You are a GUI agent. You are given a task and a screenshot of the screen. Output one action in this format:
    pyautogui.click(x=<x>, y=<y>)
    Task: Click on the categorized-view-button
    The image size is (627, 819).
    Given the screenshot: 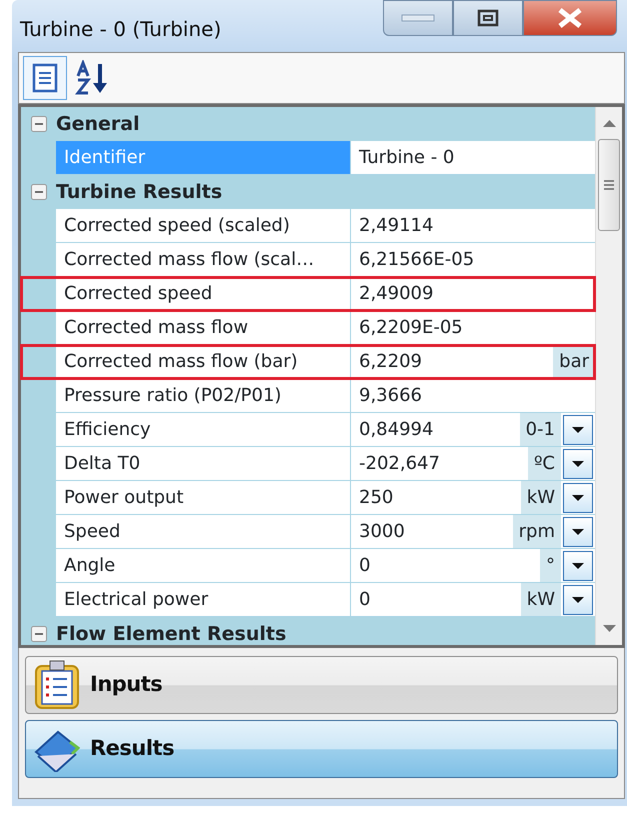 What is the action you would take?
    pyautogui.click(x=45, y=78)
    